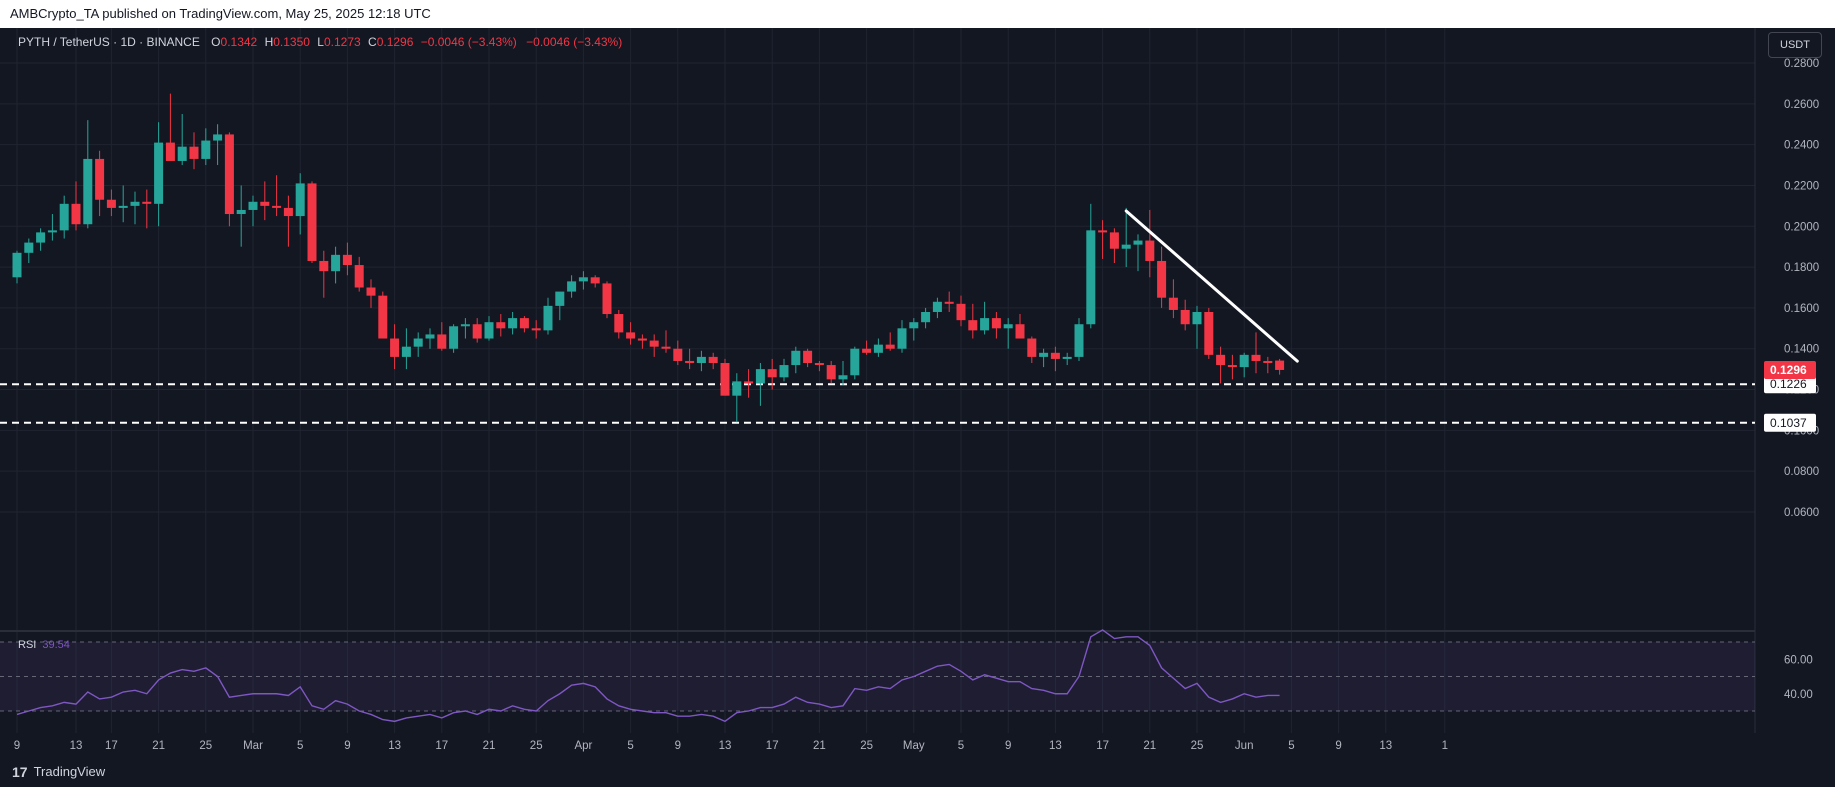 Image resolution: width=1835 pixels, height=787 pixels. What do you see at coordinates (27, 645) in the screenshot?
I see `rsi-label: RSI` at bounding box center [27, 645].